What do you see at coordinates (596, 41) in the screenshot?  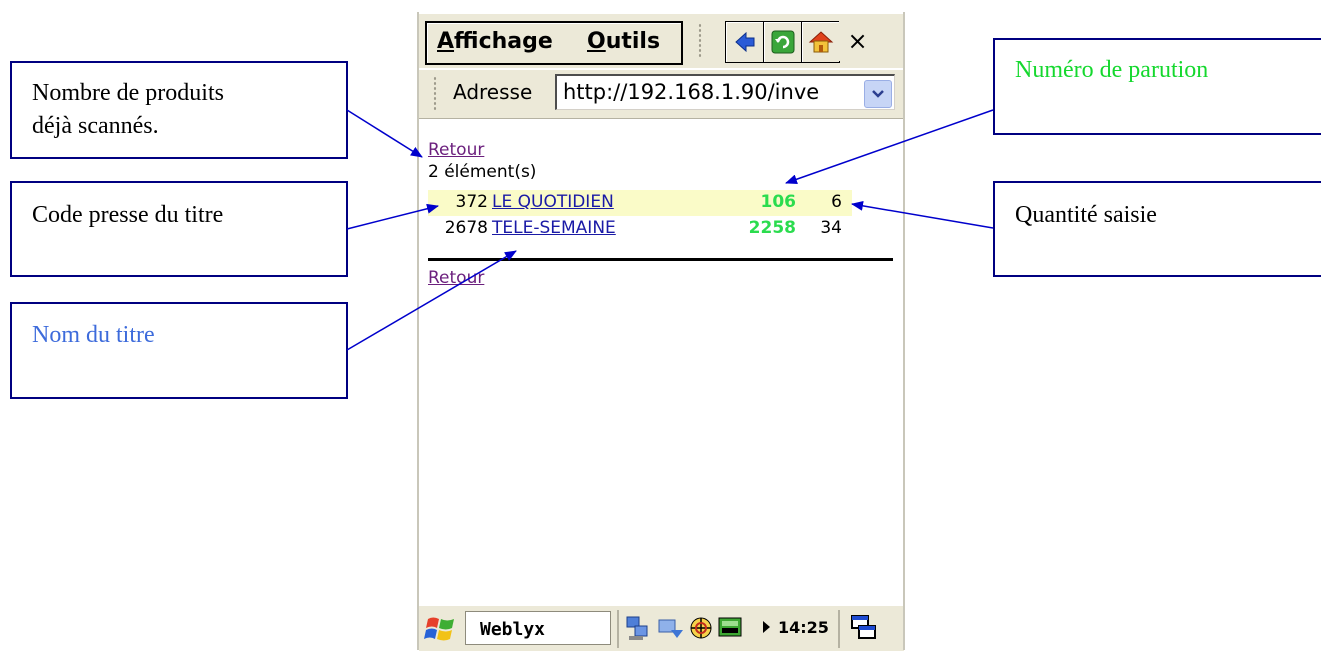 I see `menu-outils-mnemonic: O` at bounding box center [596, 41].